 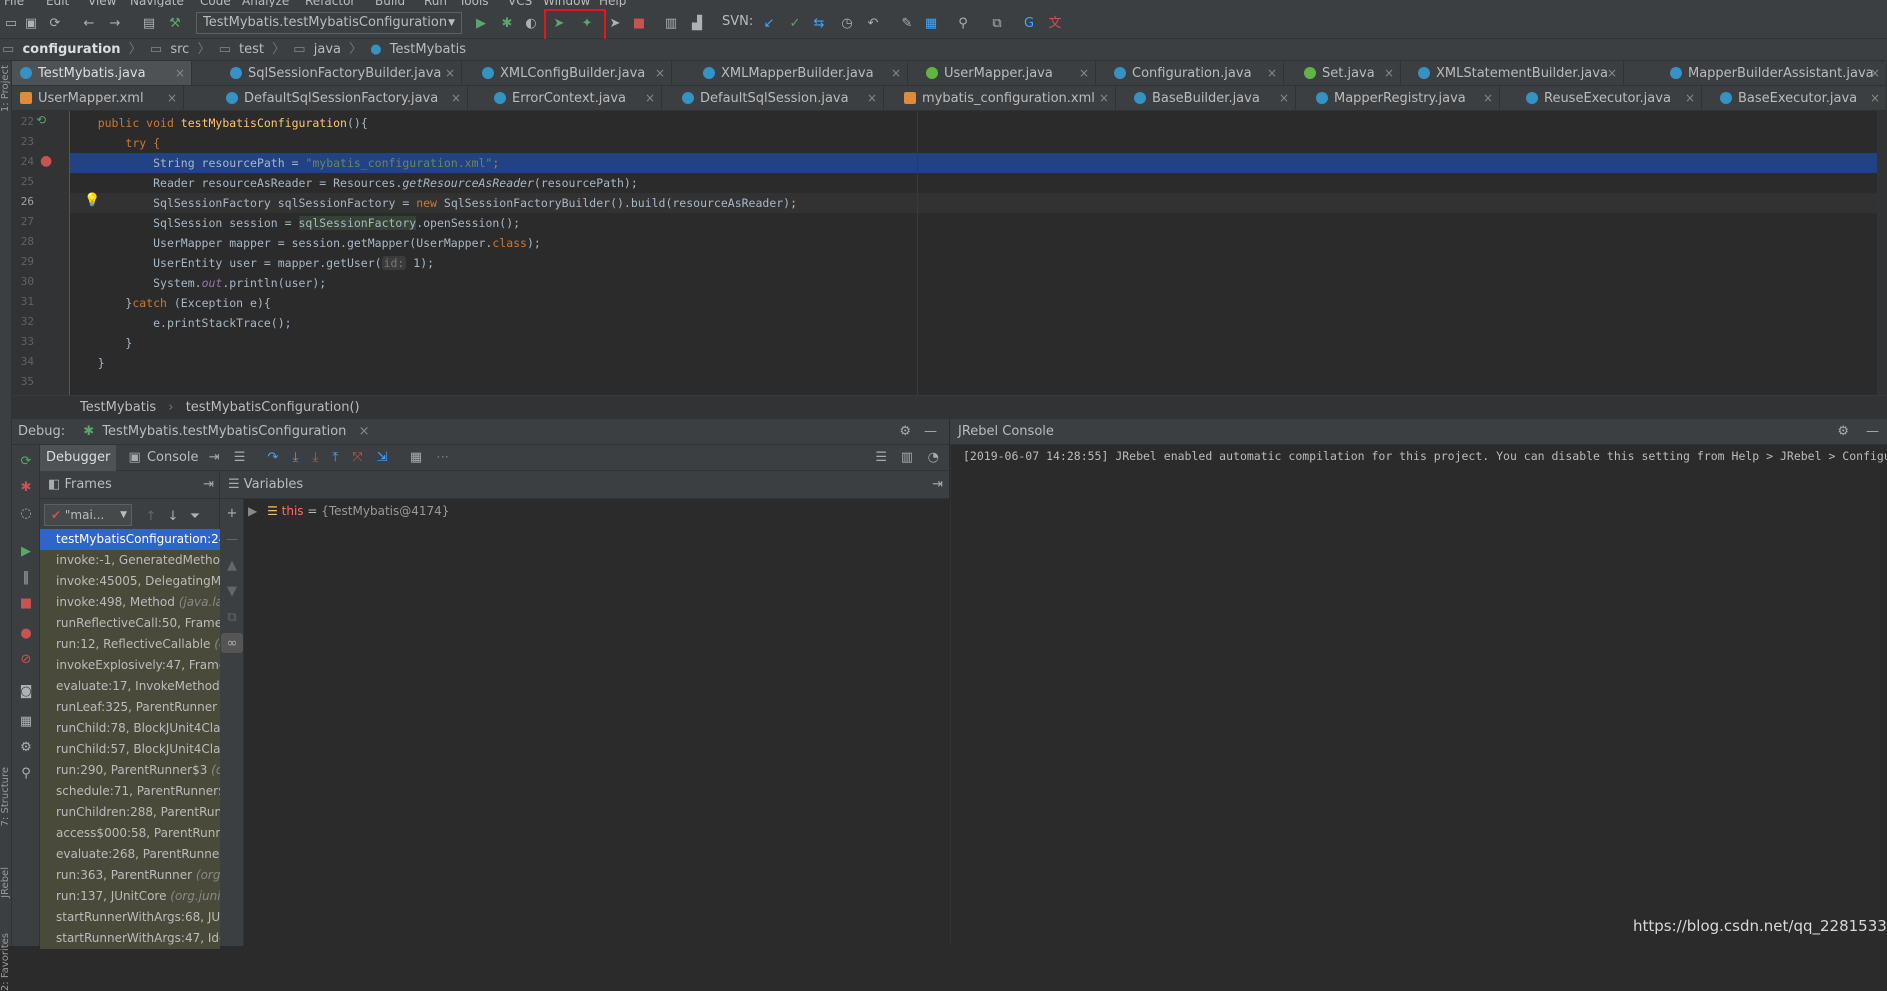 What do you see at coordinates (251, 49) in the screenshot?
I see `breadcrumb-test: test` at bounding box center [251, 49].